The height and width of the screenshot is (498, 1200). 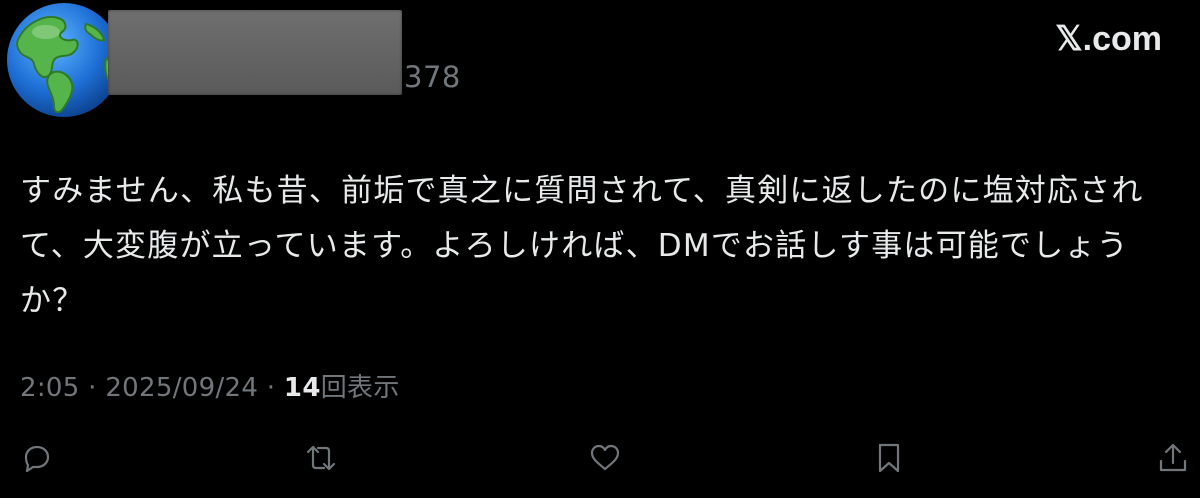 I want to click on reply-button, so click(x=37, y=458).